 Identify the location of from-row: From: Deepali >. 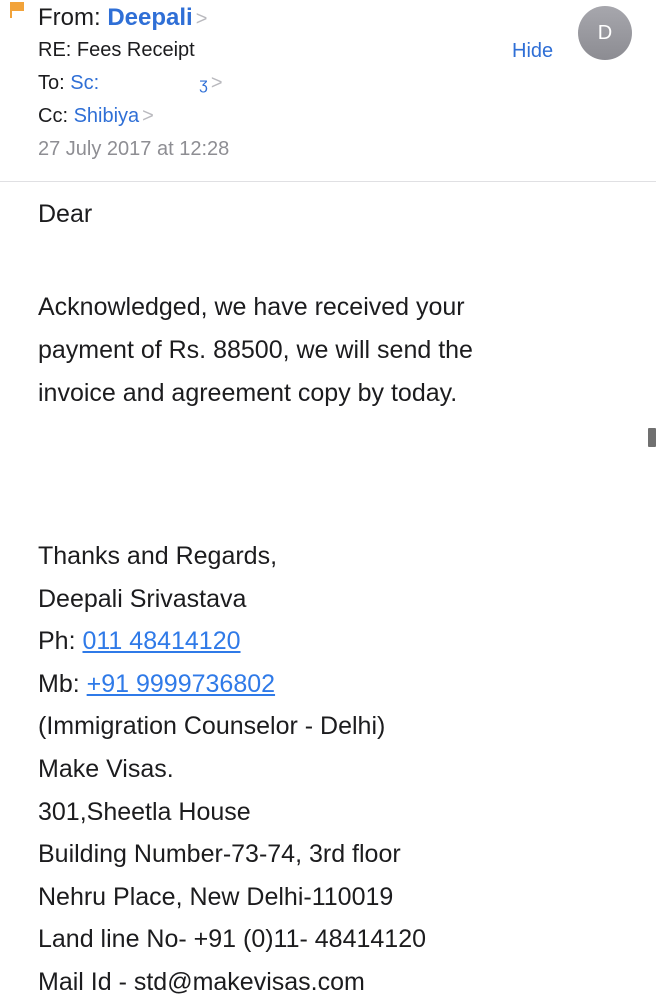
(122, 18).